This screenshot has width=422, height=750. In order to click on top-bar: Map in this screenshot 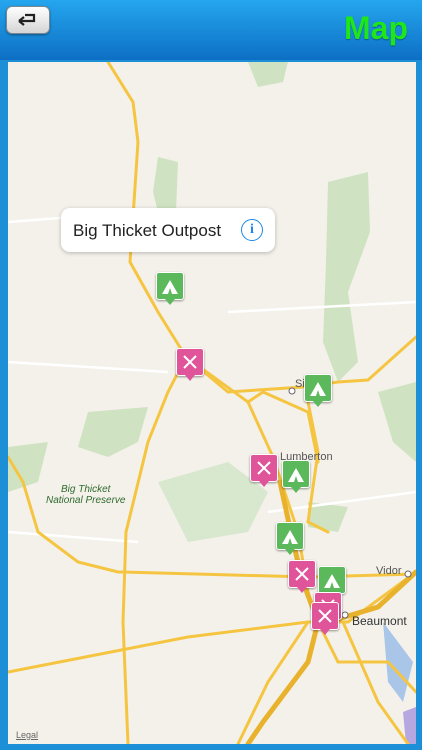, I will do `click(211, 30)`.